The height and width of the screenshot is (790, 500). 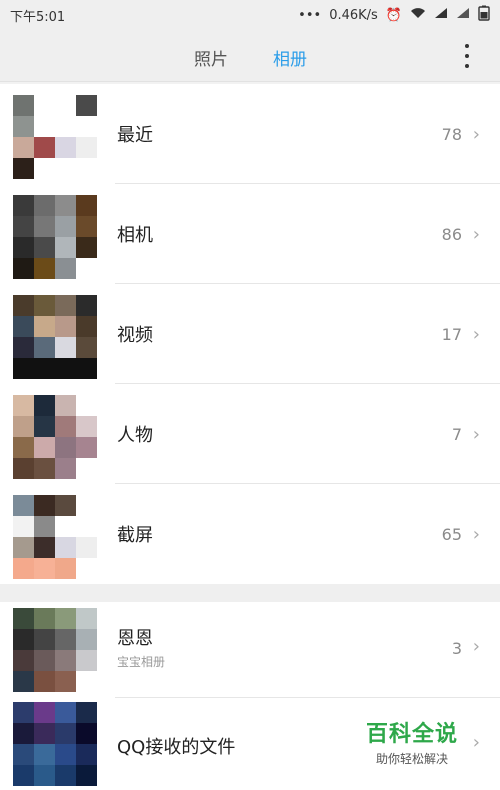 What do you see at coordinates (418, 15) in the screenshot?
I see `wifi-icon` at bounding box center [418, 15].